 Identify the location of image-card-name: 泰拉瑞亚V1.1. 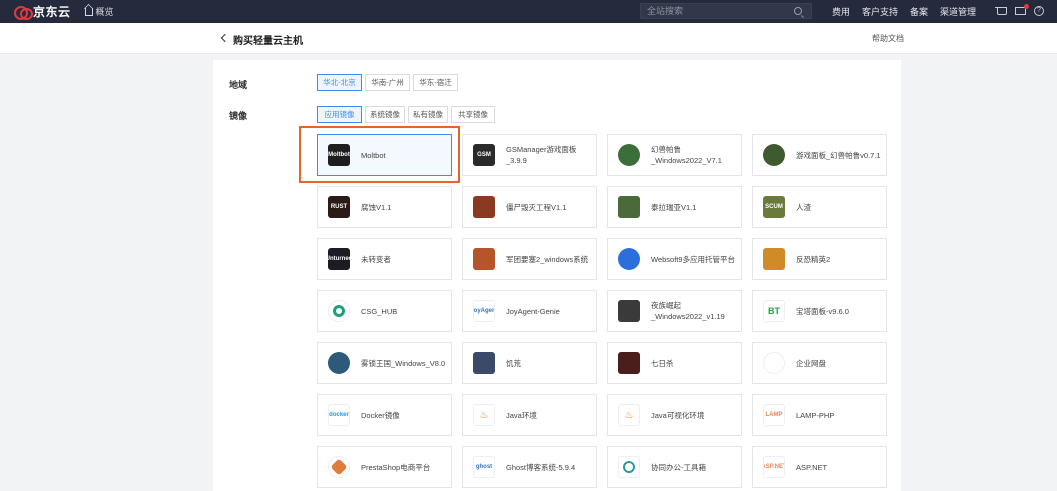
(674, 207).